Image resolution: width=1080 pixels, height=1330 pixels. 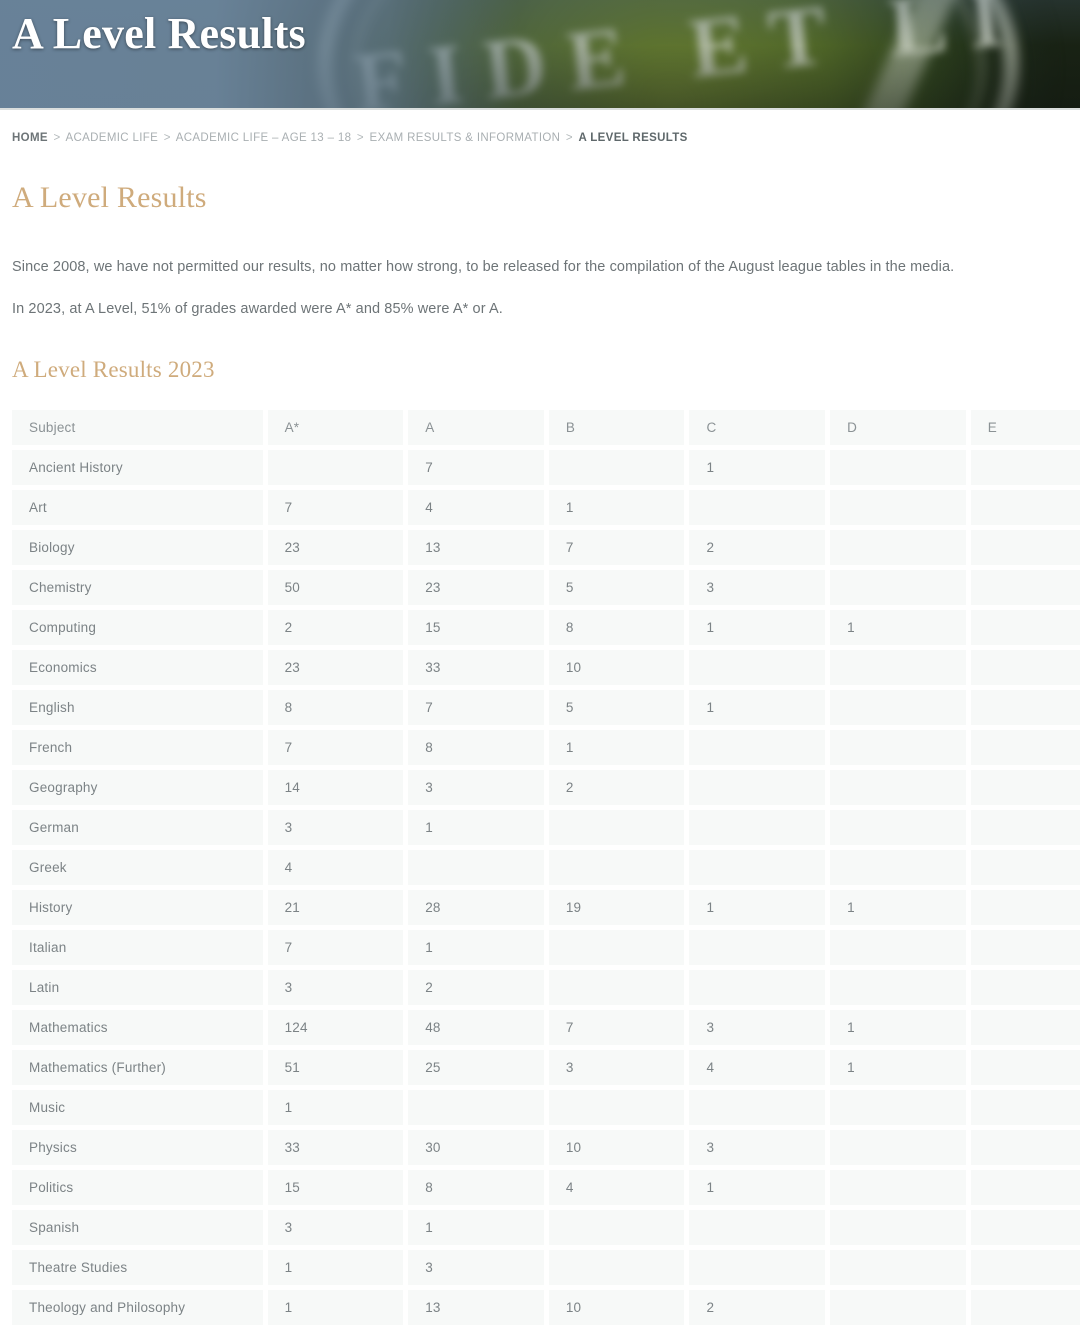 What do you see at coordinates (264, 138) in the screenshot?
I see `breadcrumb-item-academic-life-age-13-18: ACADEMIC LIFE – AGE 13 – 18` at bounding box center [264, 138].